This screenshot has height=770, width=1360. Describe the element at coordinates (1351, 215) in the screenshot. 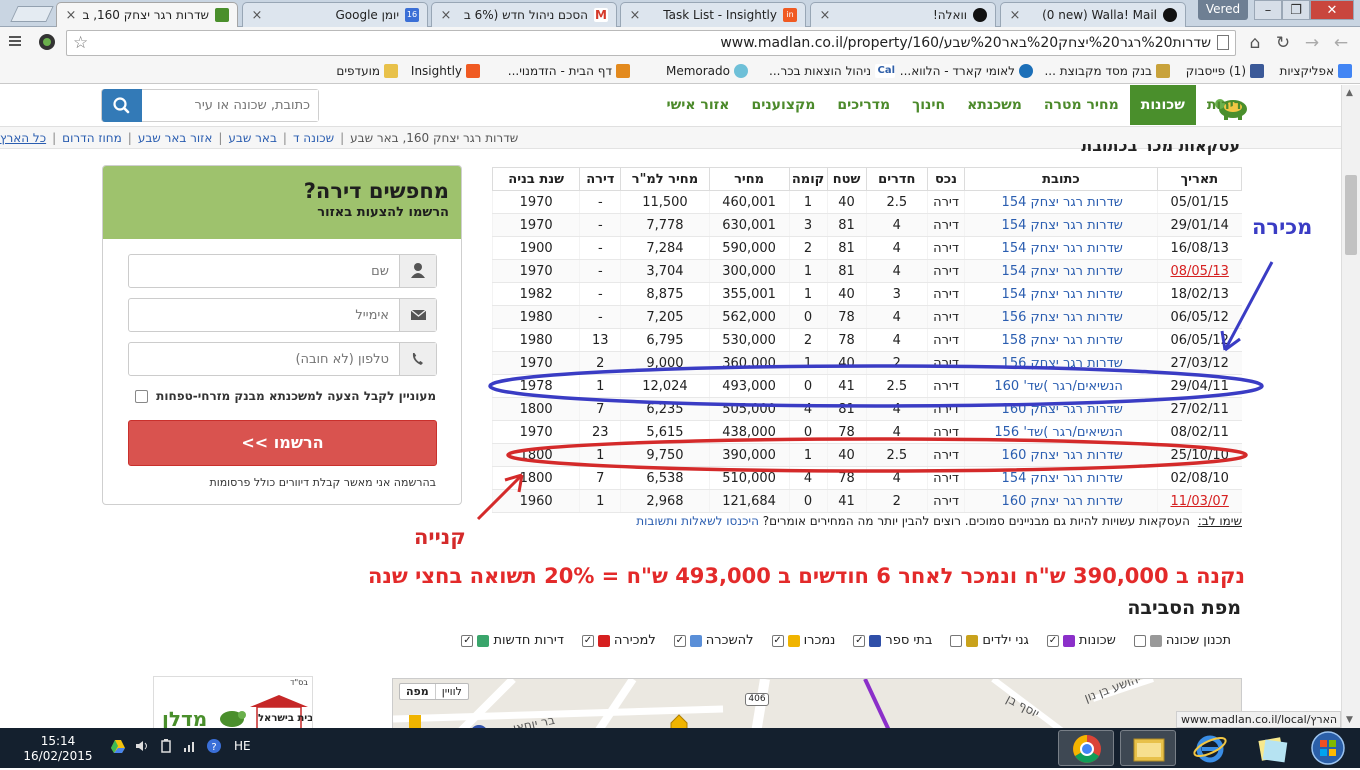

I see `scroll-thumb` at that location.